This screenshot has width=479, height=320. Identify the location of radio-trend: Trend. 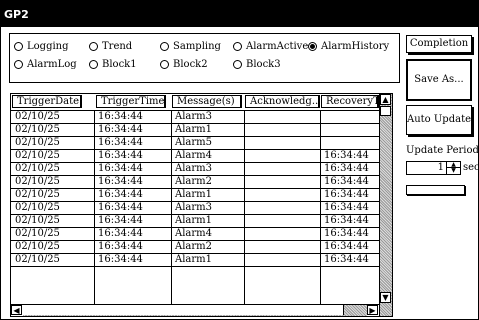
(110, 46).